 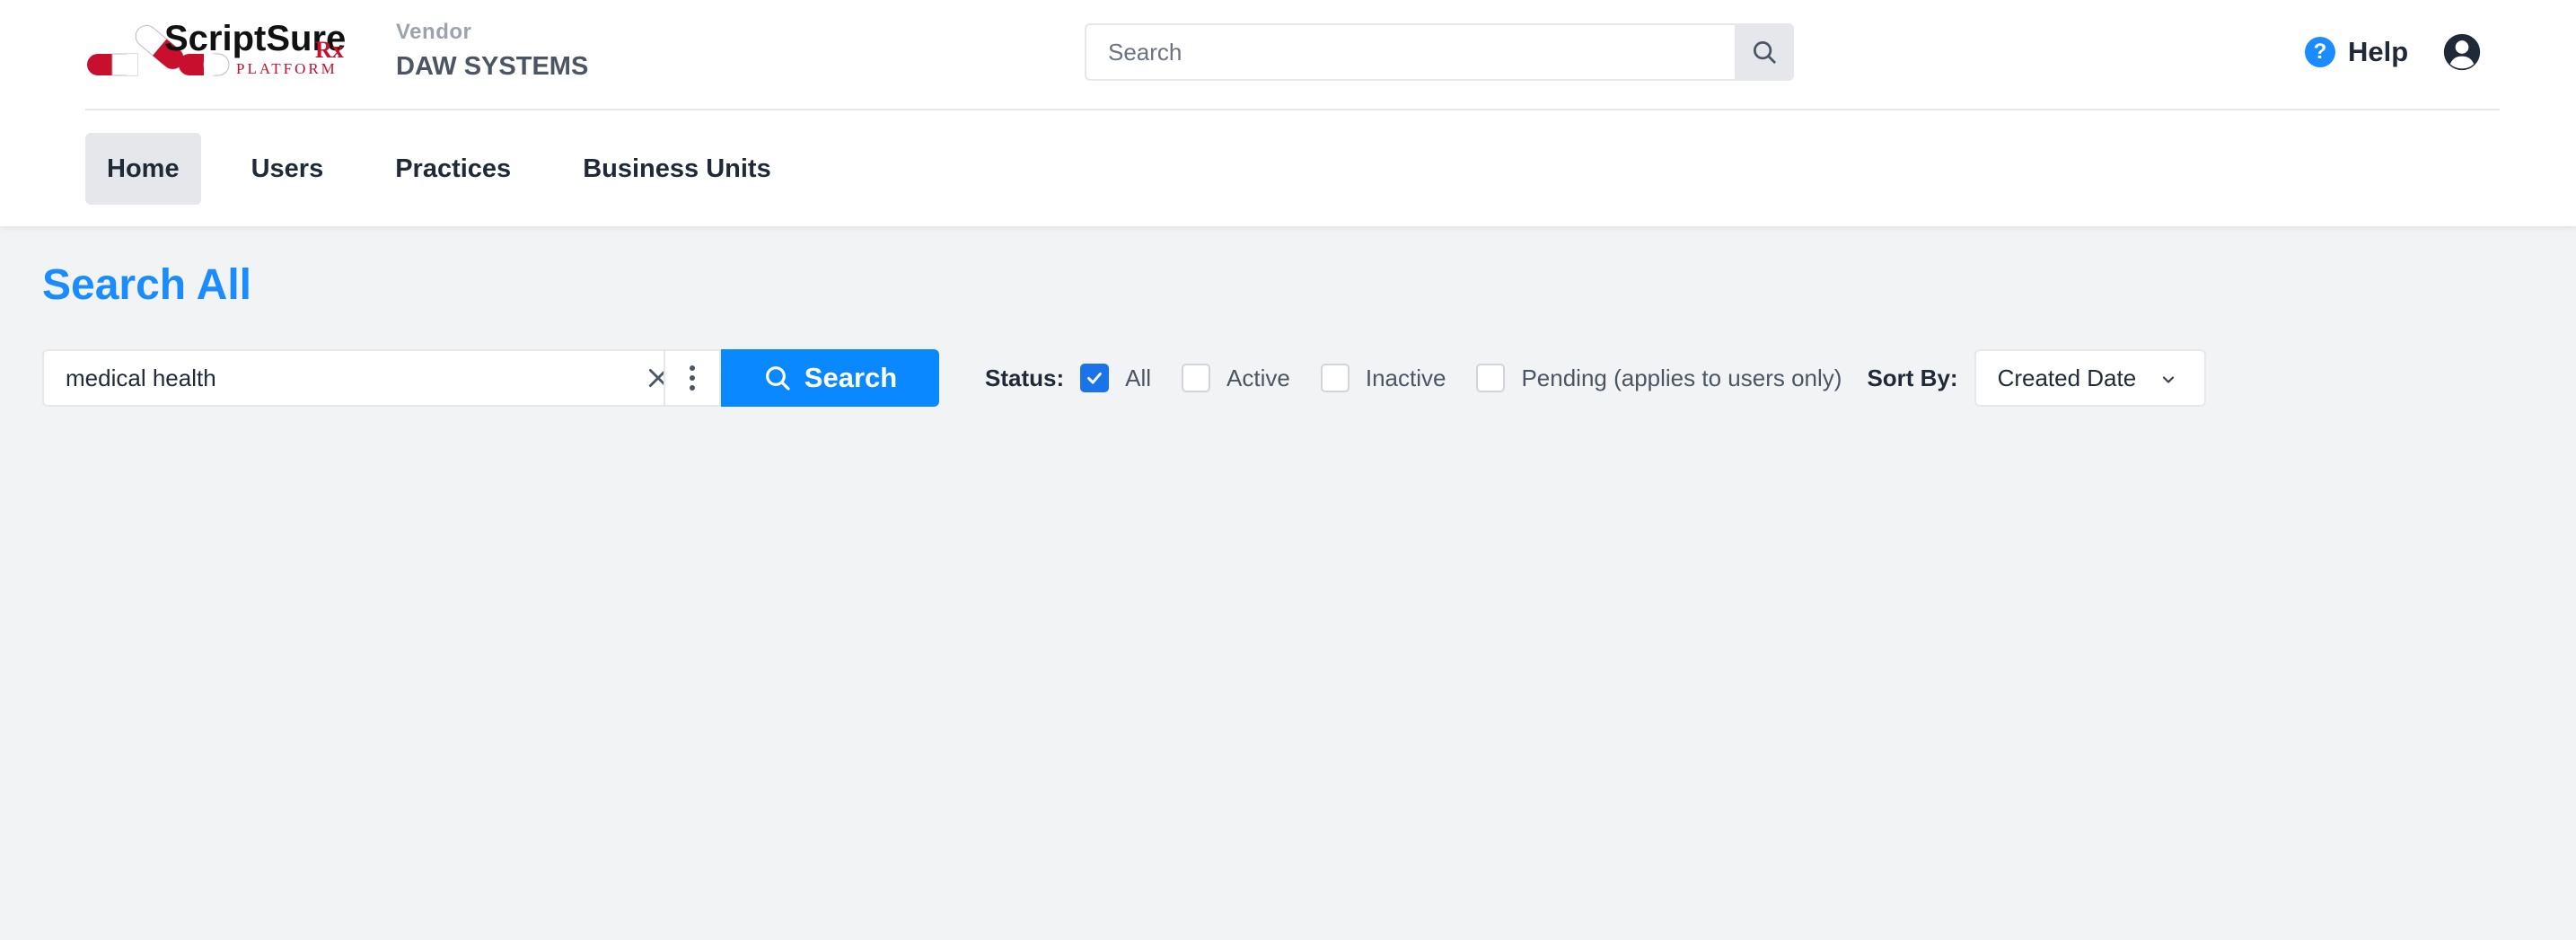 What do you see at coordinates (434, 32) in the screenshot?
I see `vendor-label: Vendor` at bounding box center [434, 32].